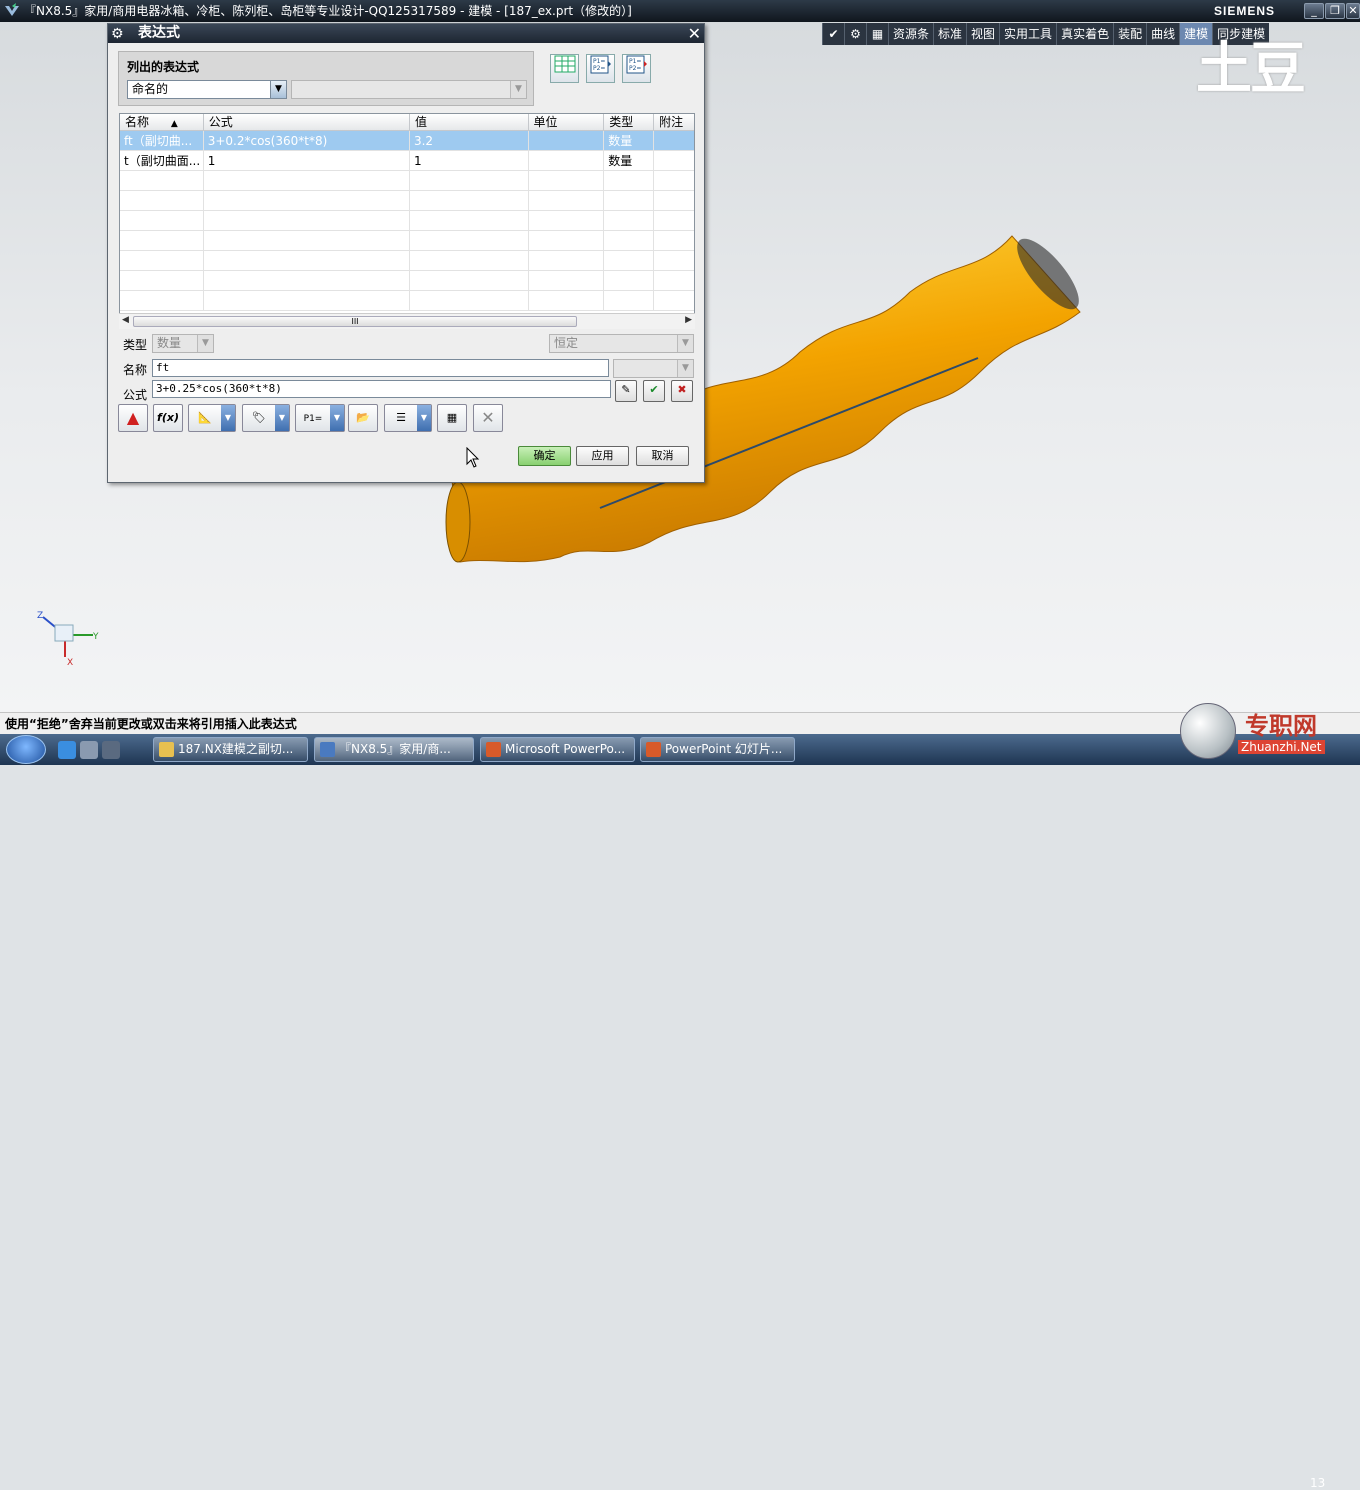 This screenshot has width=1360, height=1490. What do you see at coordinates (26, 749) in the screenshot?
I see `start-button` at bounding box center [26, 749].